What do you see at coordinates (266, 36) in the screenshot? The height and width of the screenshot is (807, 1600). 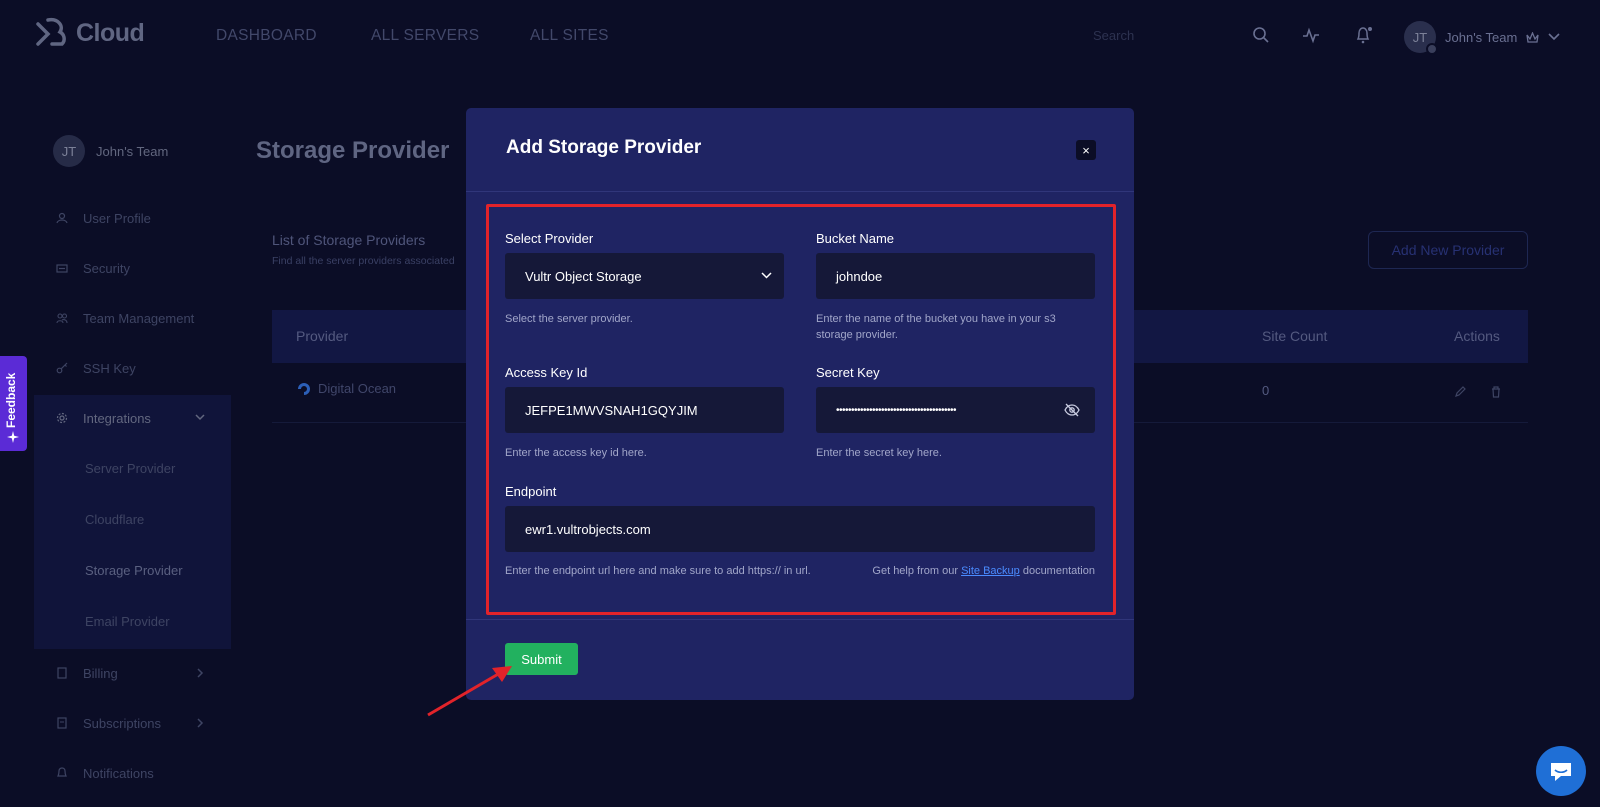 I see `nav-dashboard: DASHBOARD` at bounding box center [266, 36].